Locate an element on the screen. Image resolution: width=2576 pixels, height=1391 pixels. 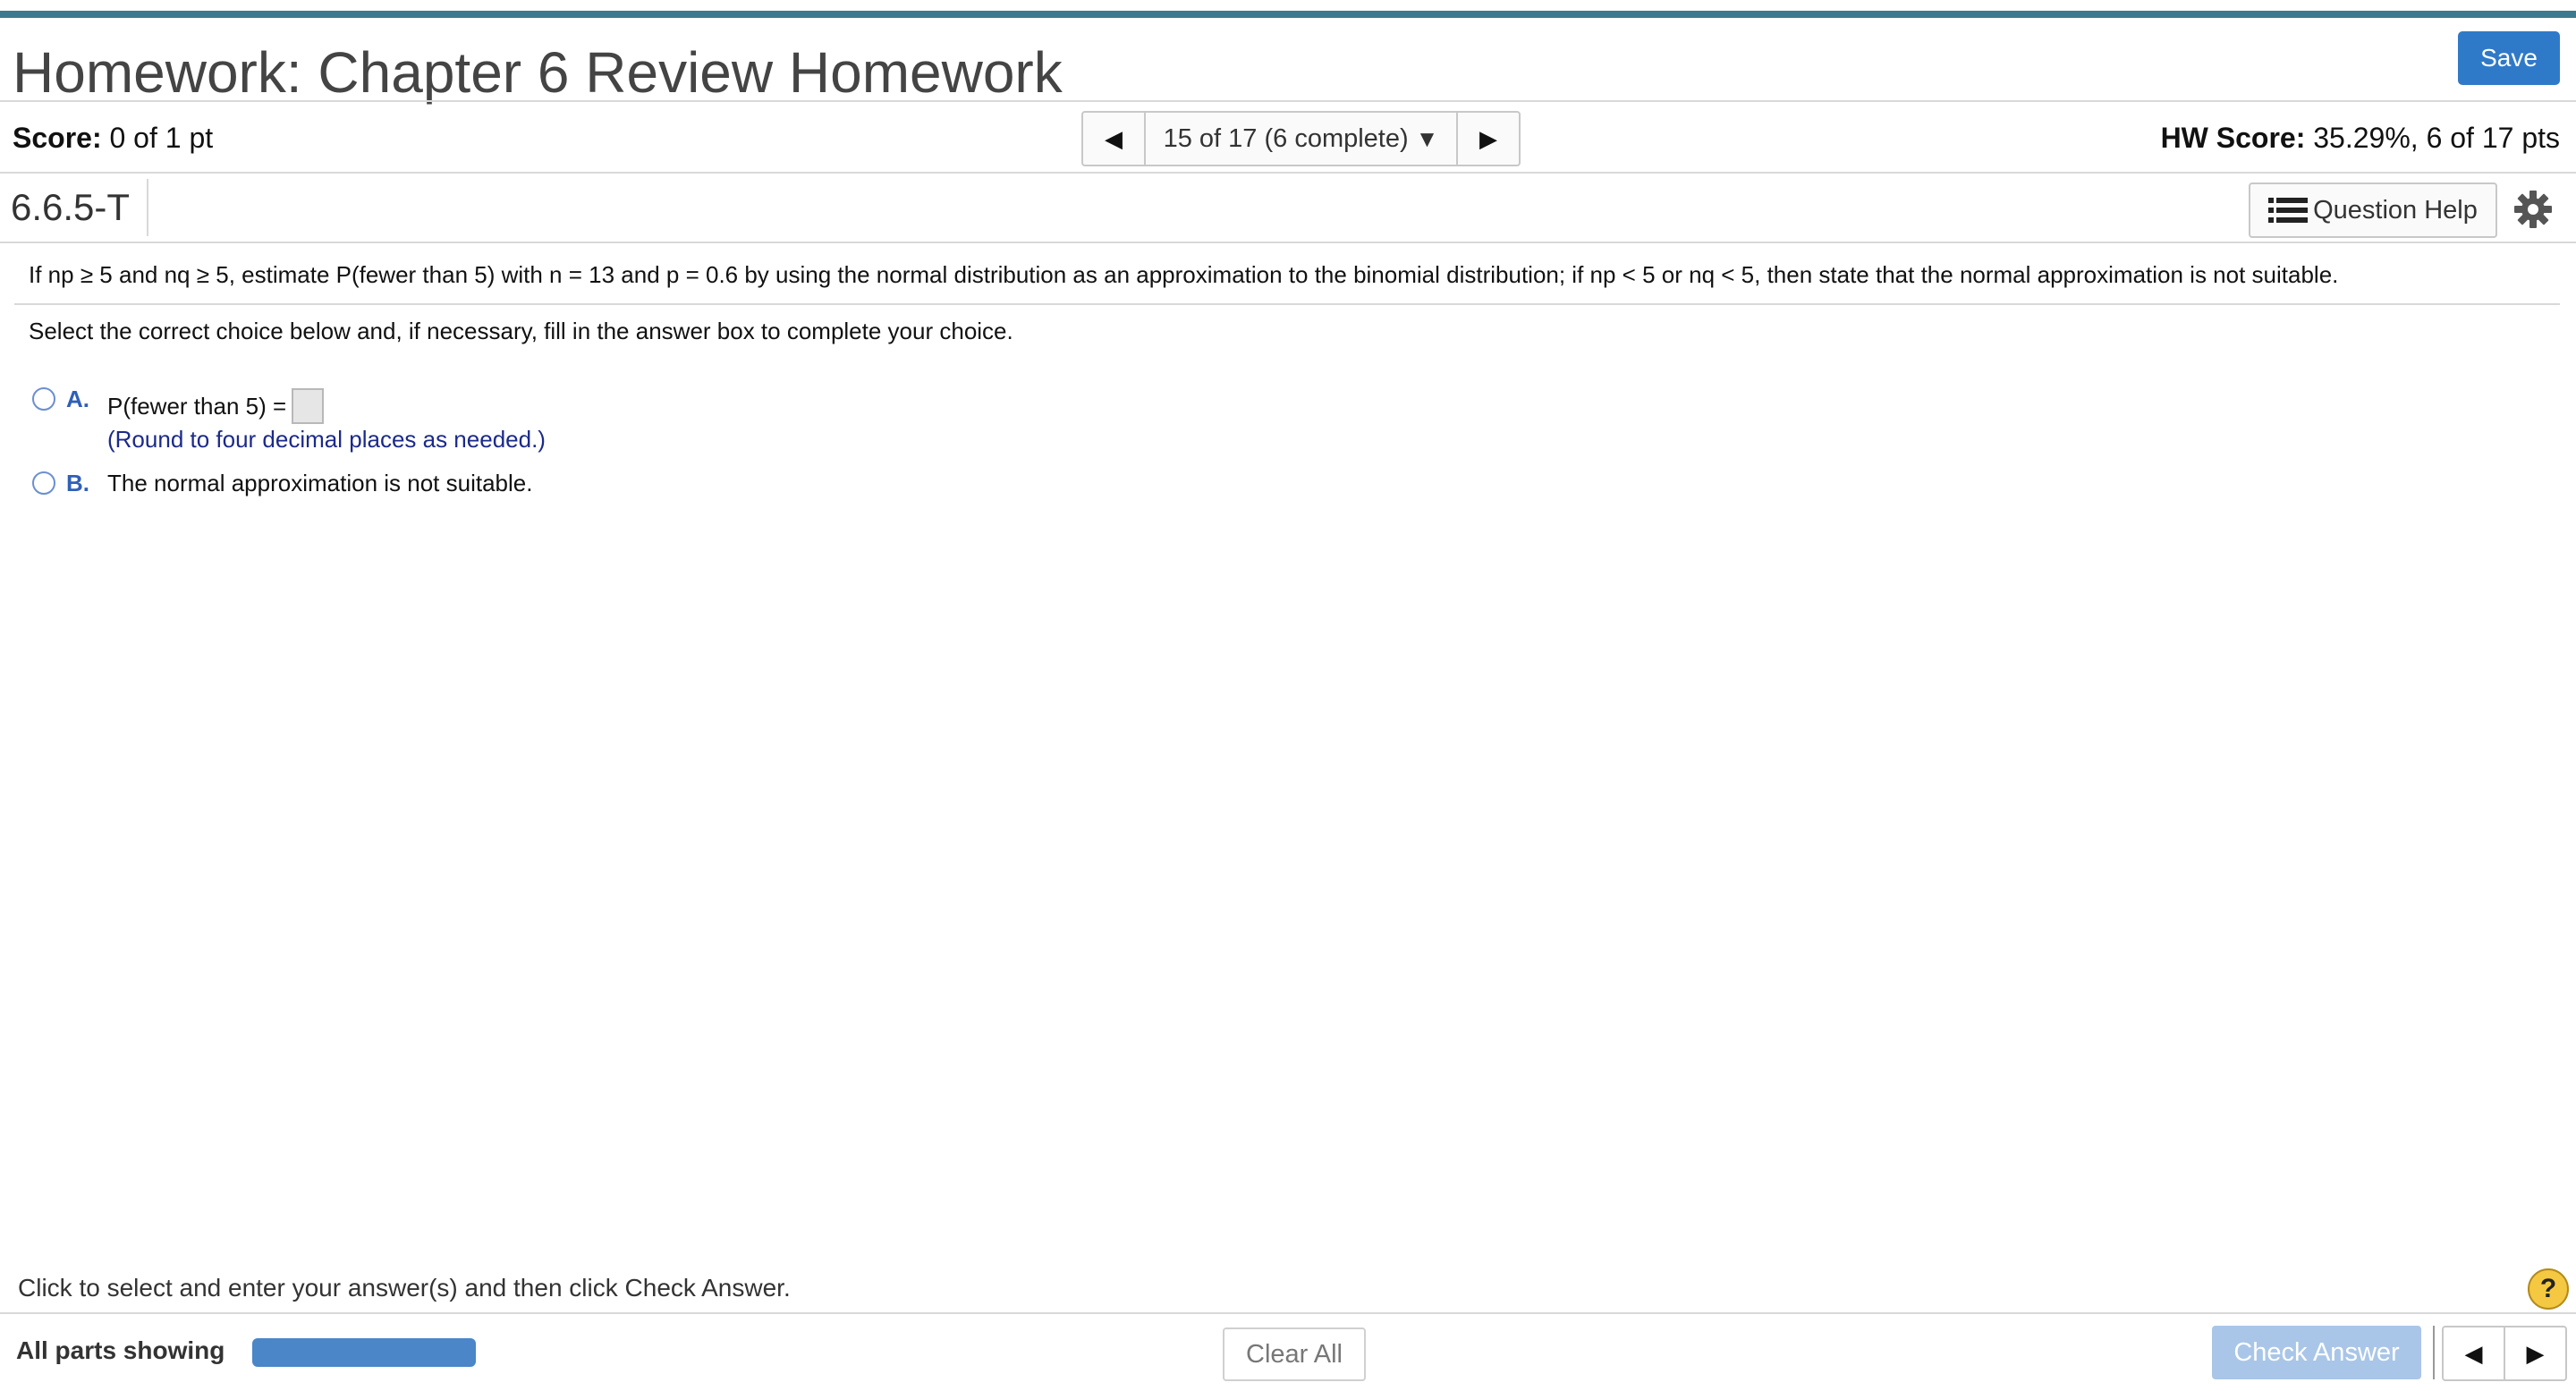
score-value: 0 of 1 pt is located at coordinates (161, 138).